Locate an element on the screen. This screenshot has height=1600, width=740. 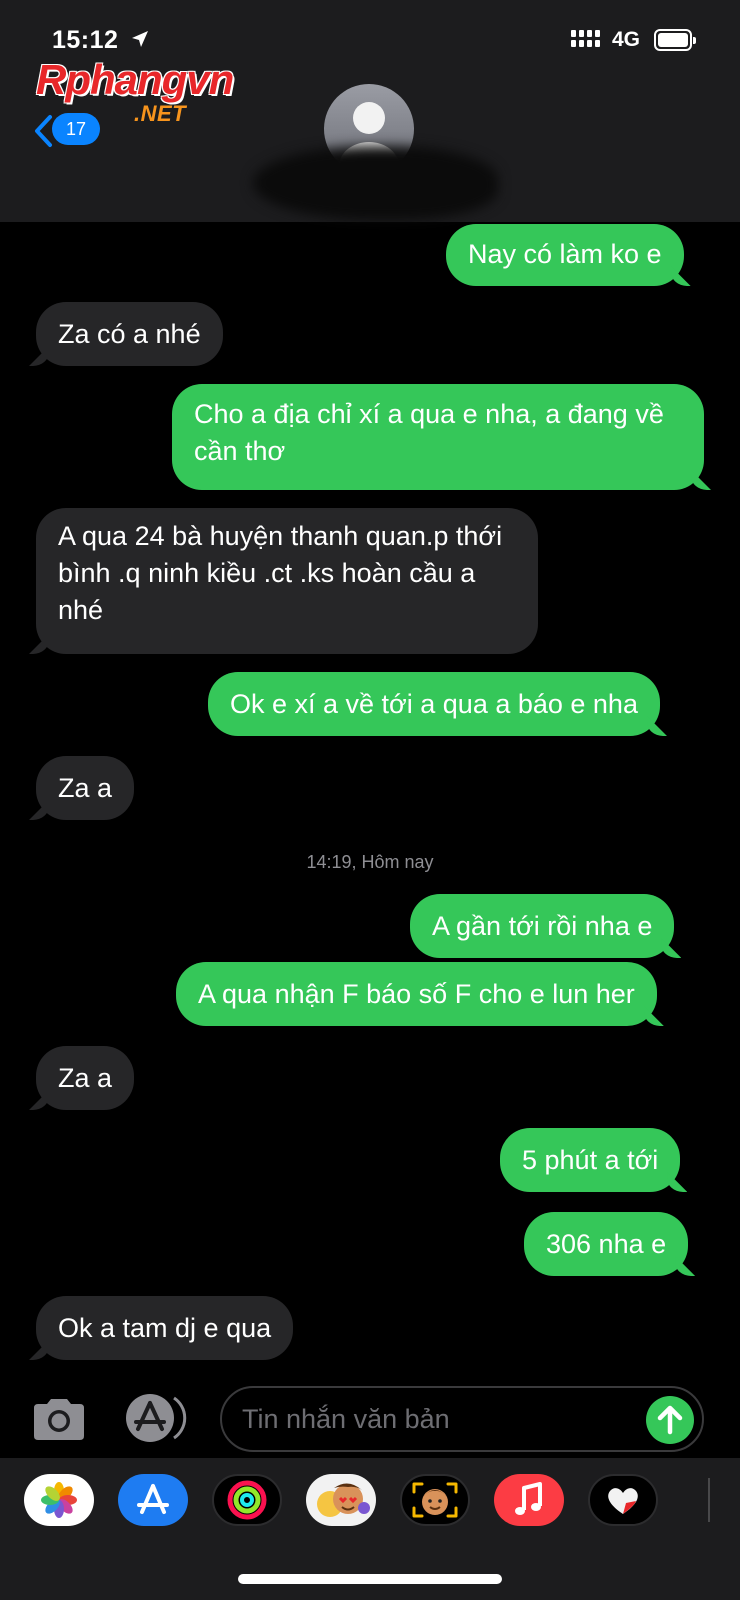
network-type: 4G is located at coordinates (626, 39).